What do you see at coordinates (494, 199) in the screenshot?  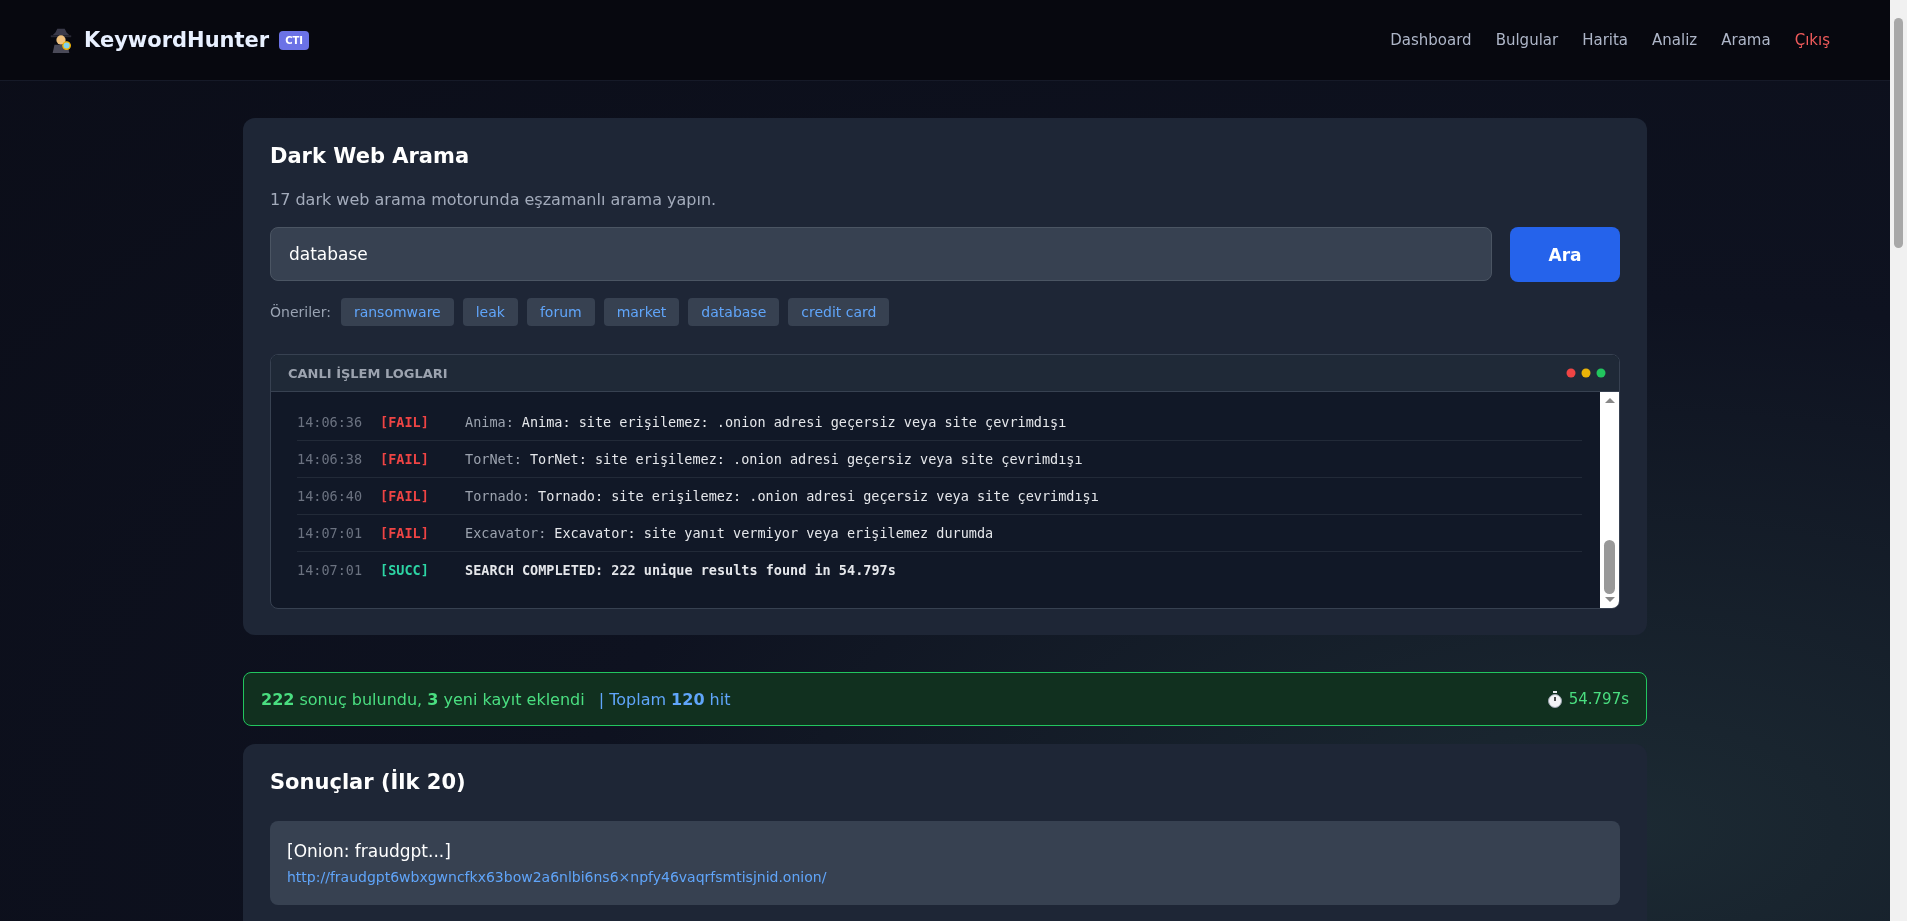 I see `subtitle: 17 dark web arama motorunda eşzamanlı arama yapın.` at bounding box center [494, 199].